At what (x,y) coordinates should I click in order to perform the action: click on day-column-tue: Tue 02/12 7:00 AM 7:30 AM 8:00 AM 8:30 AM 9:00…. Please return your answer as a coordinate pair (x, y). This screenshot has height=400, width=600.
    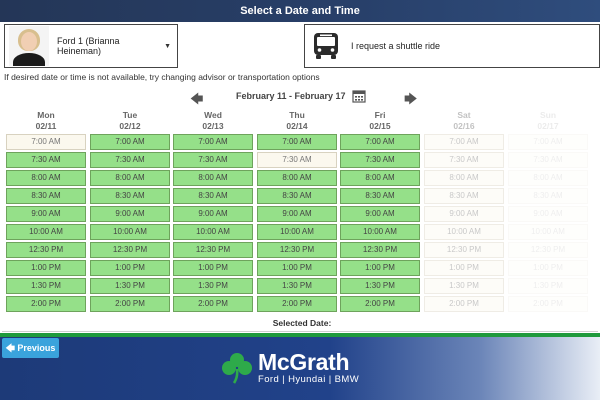
    Looking at the image, I should click on (130, 212).